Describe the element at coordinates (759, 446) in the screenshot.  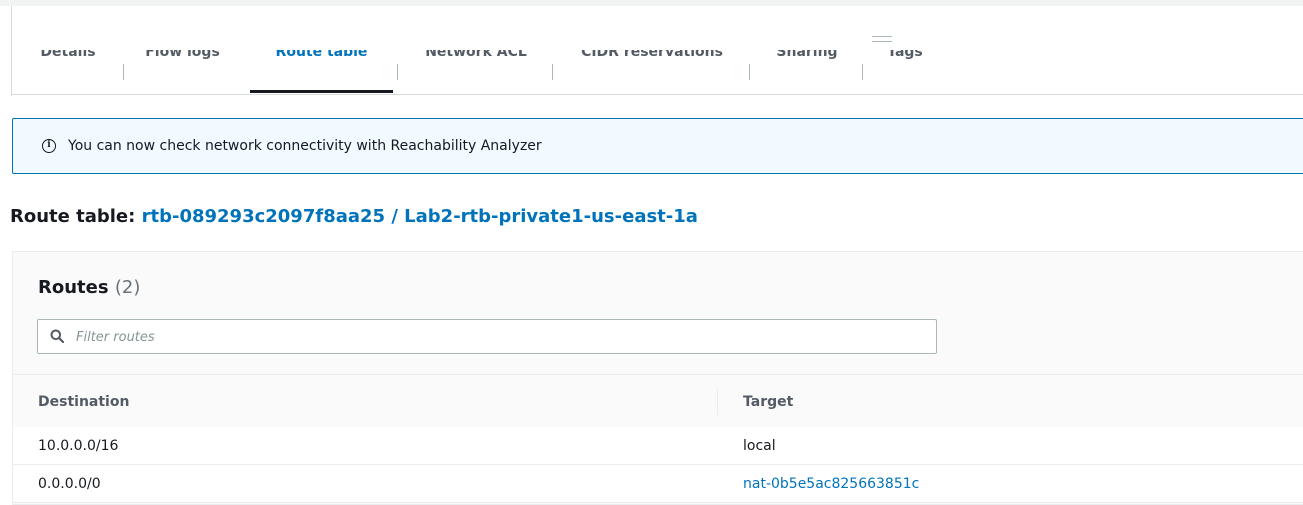
I see `row-target: local` at that location.